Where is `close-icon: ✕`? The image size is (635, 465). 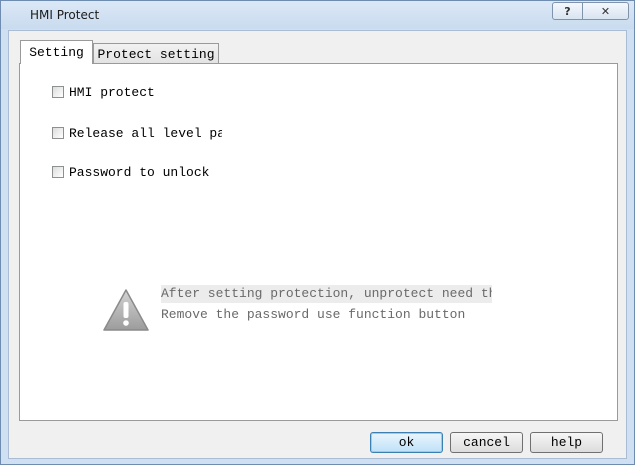 close-icon: ✕ is located at coordinates (605, 11).